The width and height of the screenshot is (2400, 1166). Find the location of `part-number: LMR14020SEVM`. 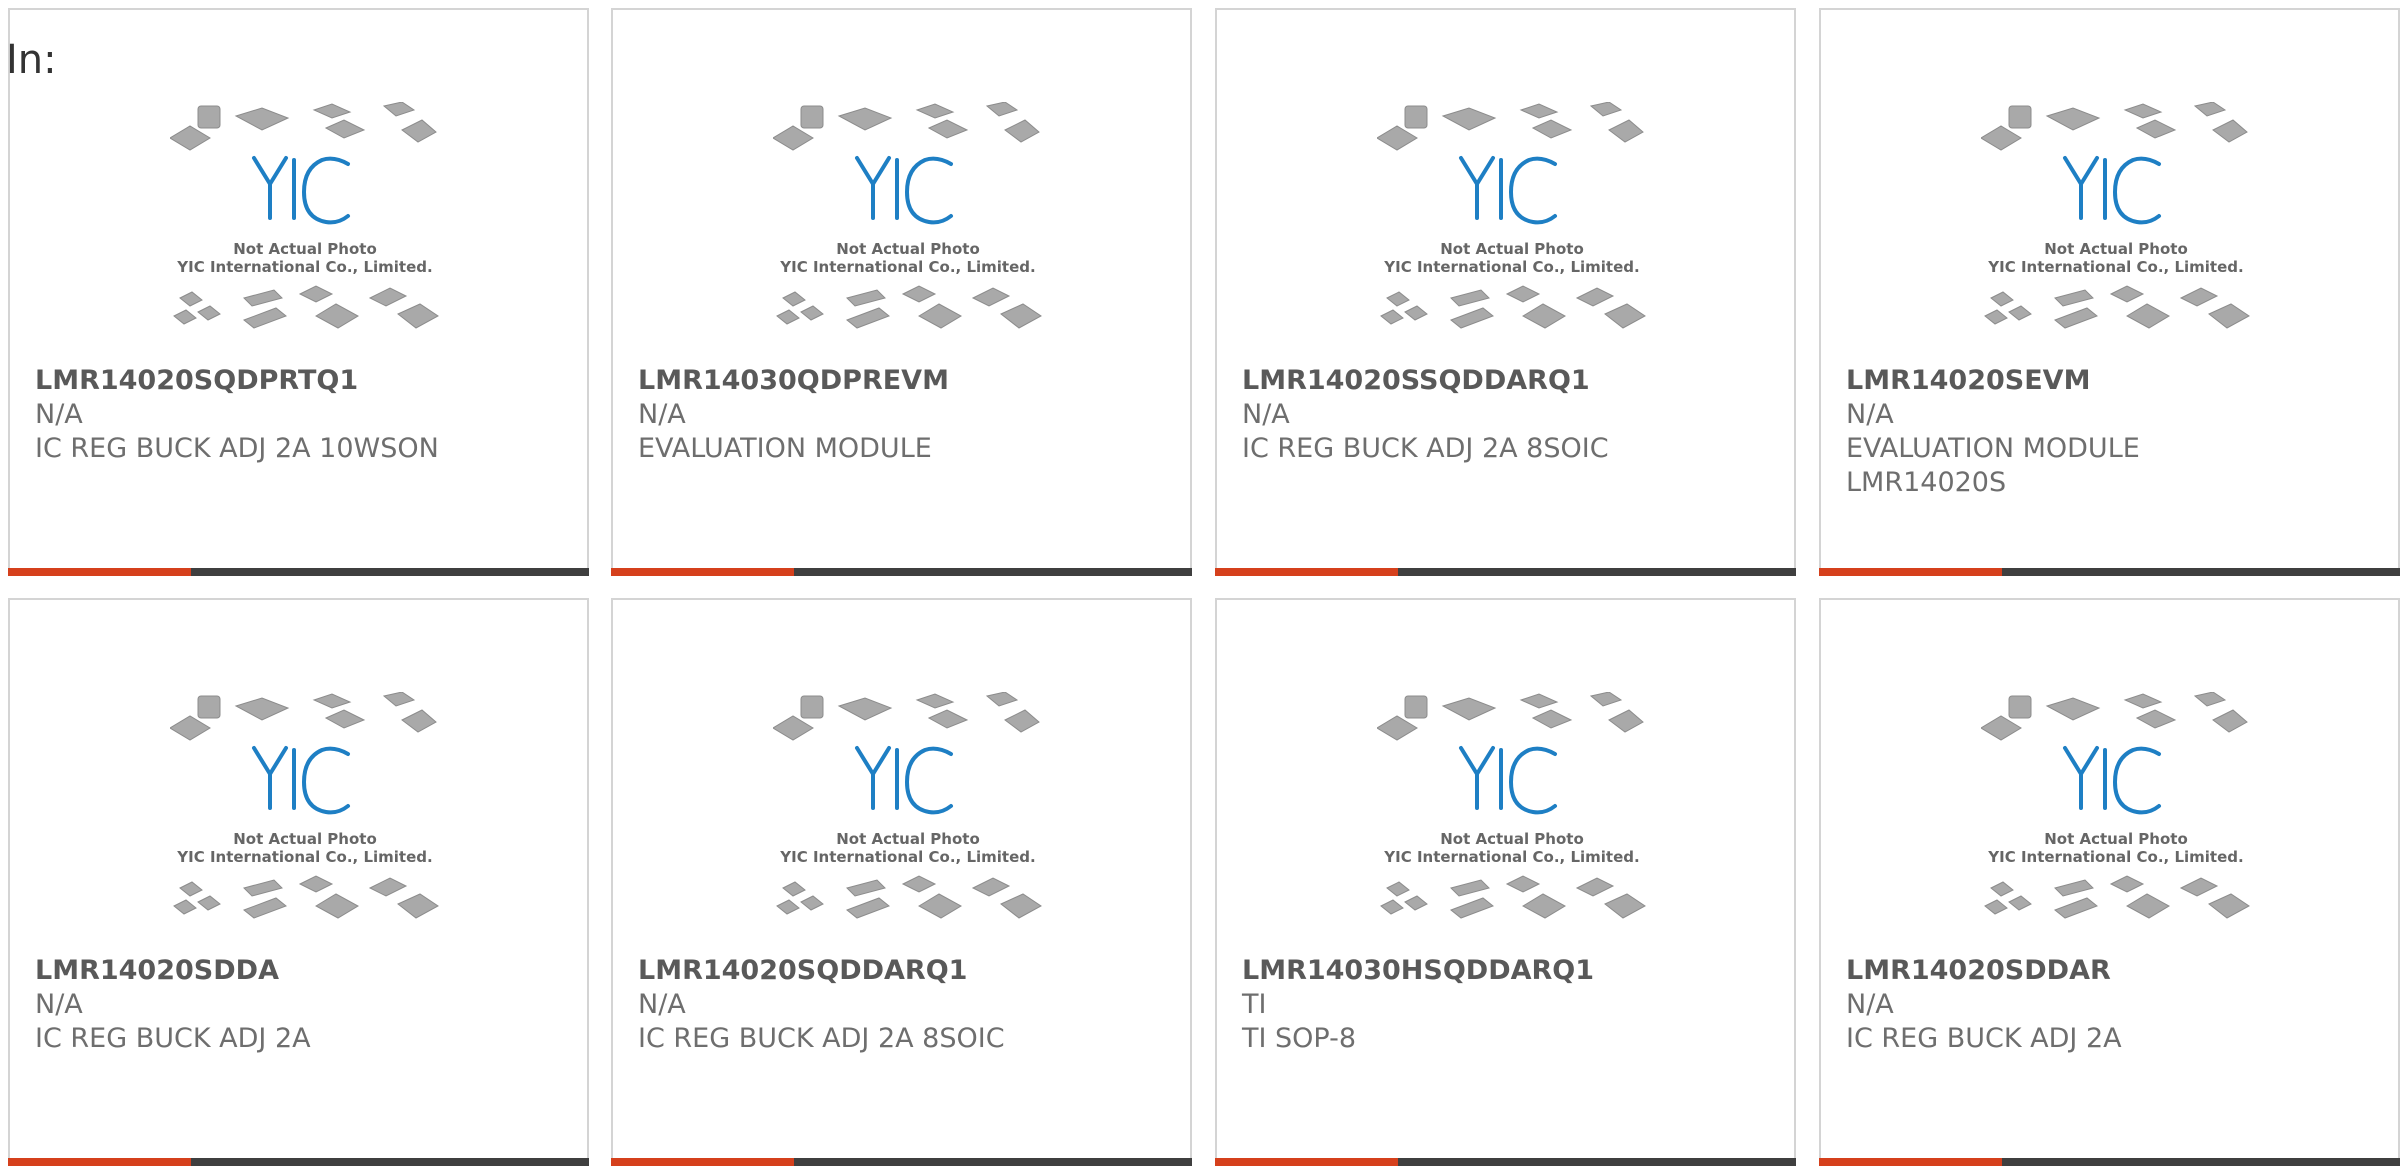

part-number: LMR14020SEVM is located at coordinates (2112, 381).